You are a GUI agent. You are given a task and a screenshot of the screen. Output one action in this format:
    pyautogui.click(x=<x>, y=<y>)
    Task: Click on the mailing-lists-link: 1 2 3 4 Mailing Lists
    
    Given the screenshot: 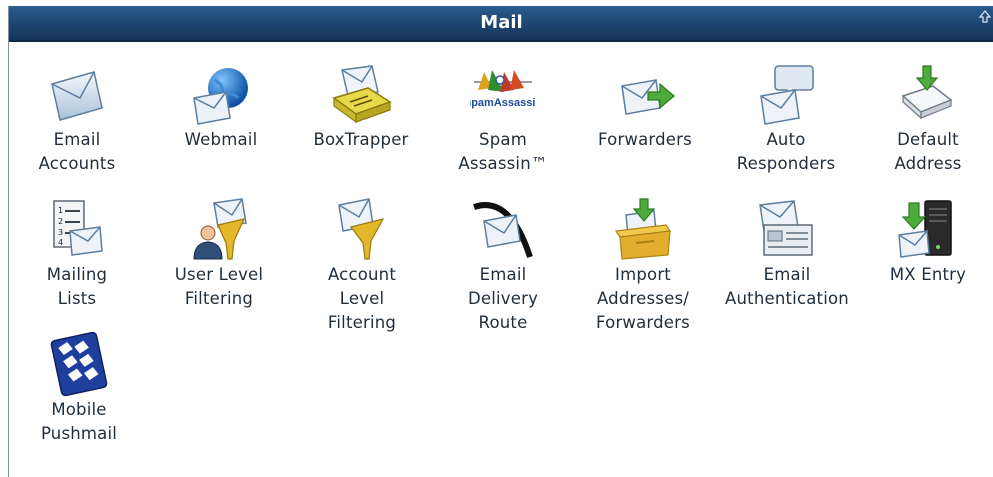 What is the action you would take?
    pyautogui.click(x=77, y=254)
    